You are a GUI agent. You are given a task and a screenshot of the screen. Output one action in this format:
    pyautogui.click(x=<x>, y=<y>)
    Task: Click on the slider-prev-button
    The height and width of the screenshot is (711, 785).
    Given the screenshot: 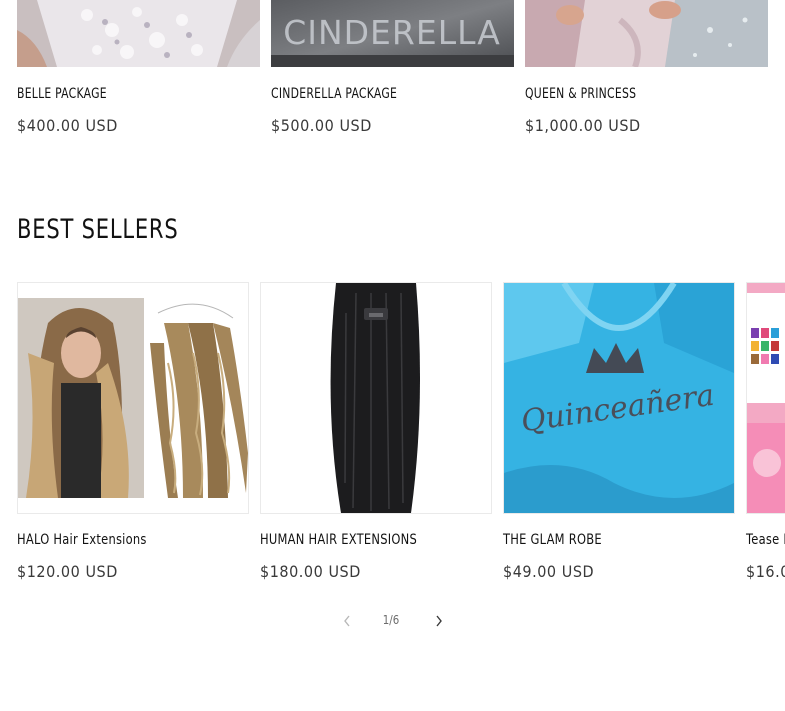 What is the action you would take?
    pyautogui.click(x=347, y=623)
    